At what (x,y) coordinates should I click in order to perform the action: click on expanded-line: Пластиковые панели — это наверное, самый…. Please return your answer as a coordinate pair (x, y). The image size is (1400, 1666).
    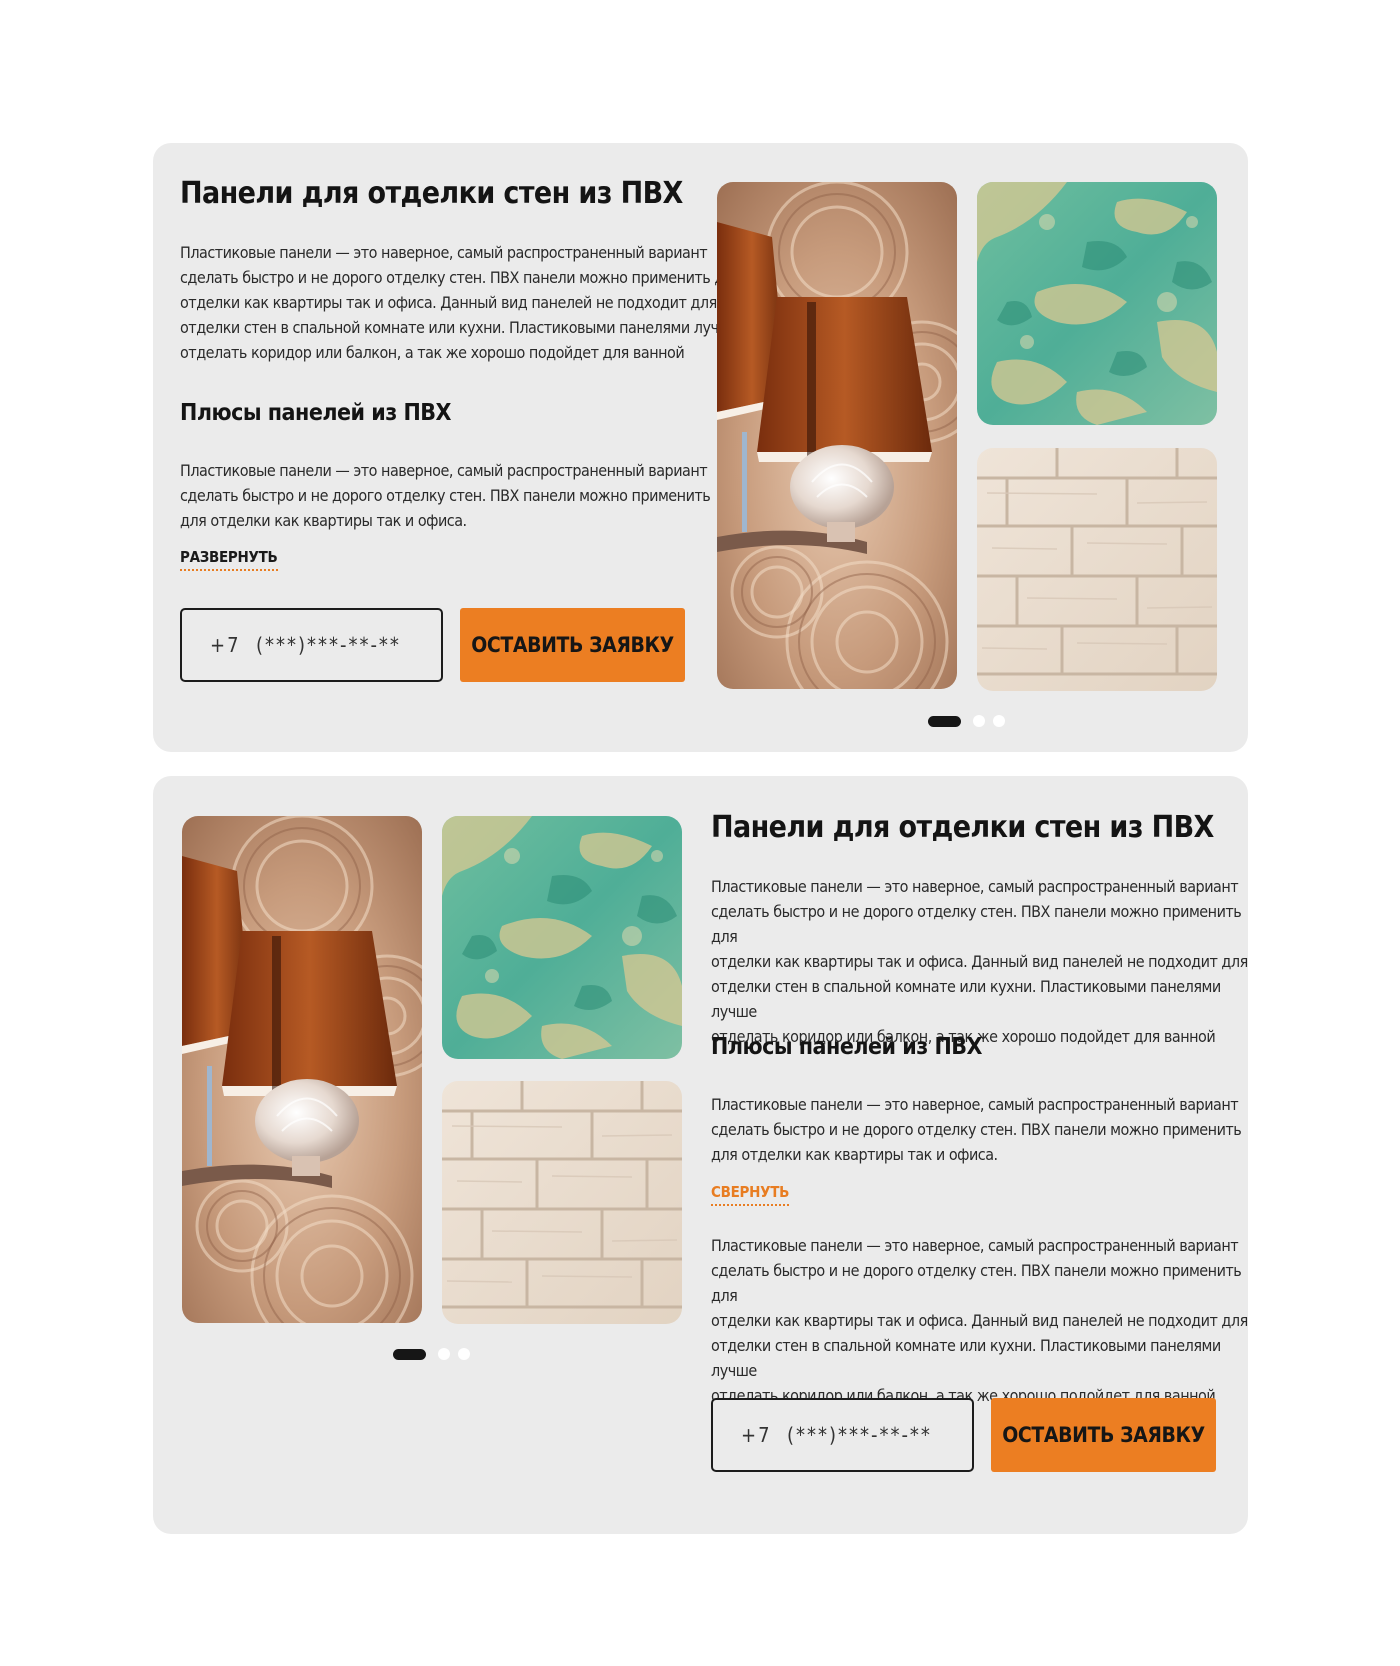
    Looking at the image, I should click on (975, 1245).